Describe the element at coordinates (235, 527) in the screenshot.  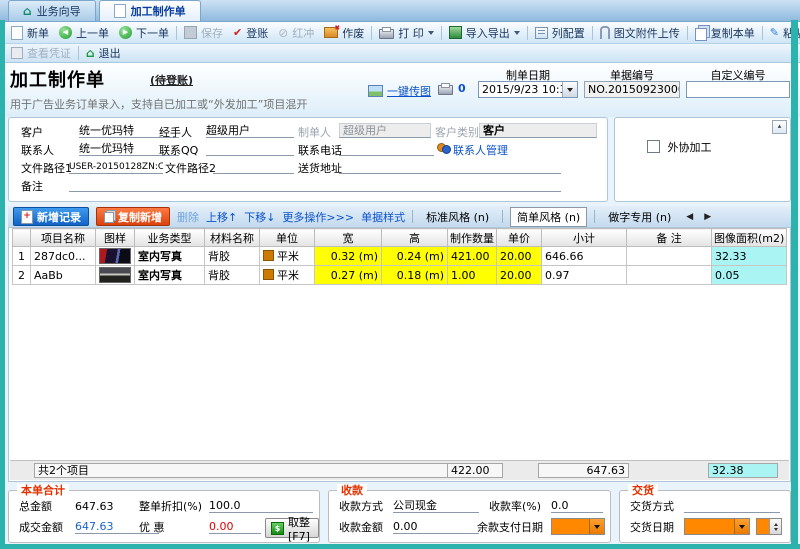
I see `pref-field: 0.00` at that location.